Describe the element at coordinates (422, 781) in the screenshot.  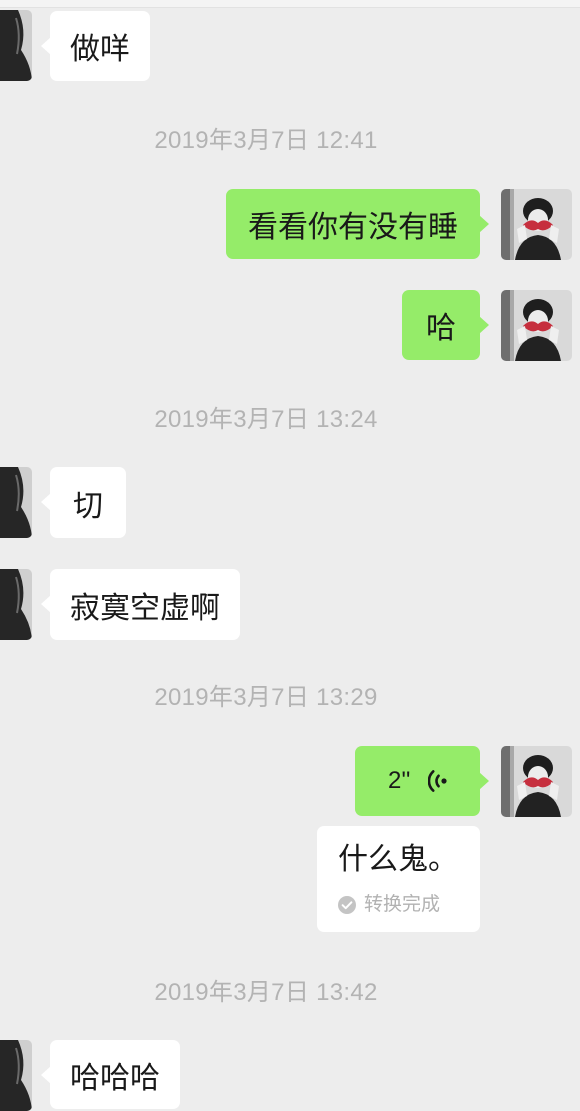
I see `voice-message-bubble: 2''` at that location.